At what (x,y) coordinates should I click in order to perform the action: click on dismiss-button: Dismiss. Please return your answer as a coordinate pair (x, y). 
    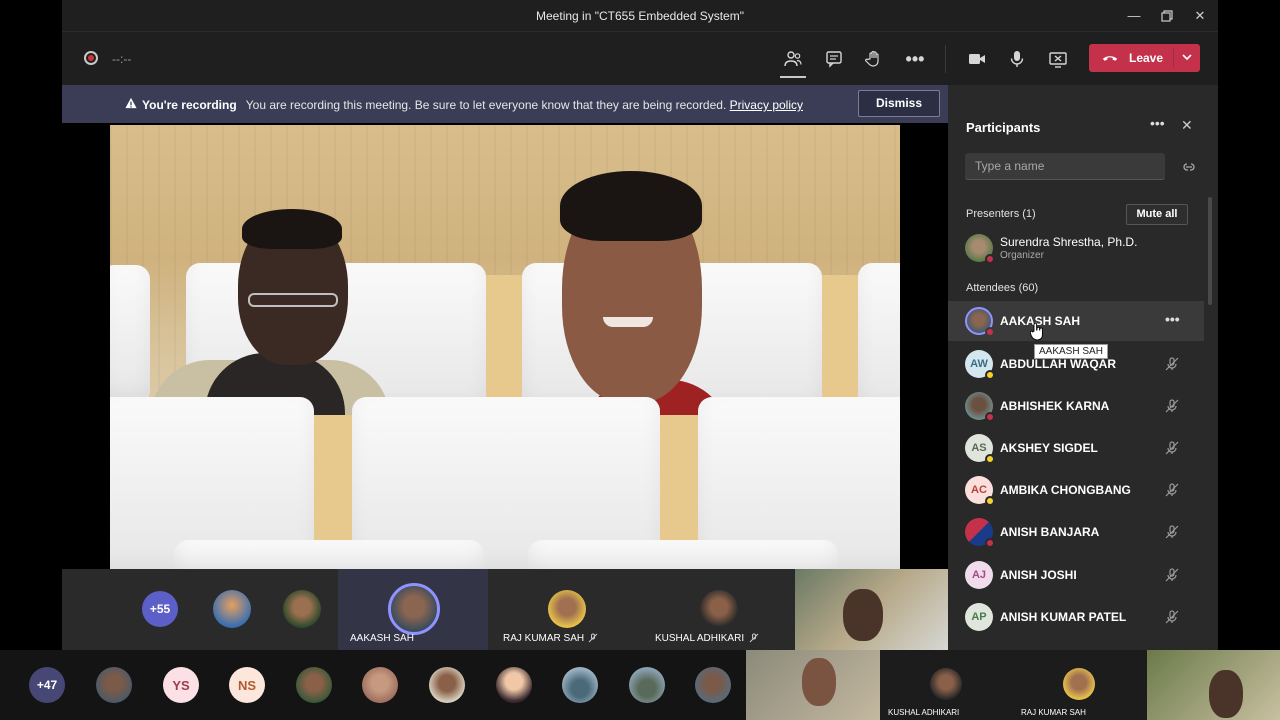
    Looking at the image, I should click on (899, 103).